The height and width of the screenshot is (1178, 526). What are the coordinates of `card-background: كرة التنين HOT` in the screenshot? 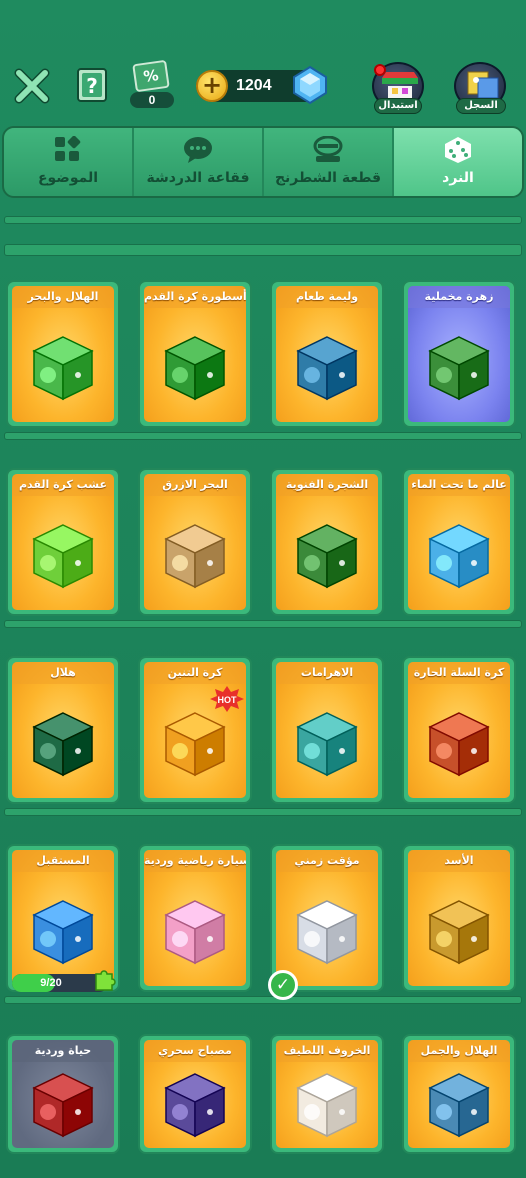 It's located at (195, 730).